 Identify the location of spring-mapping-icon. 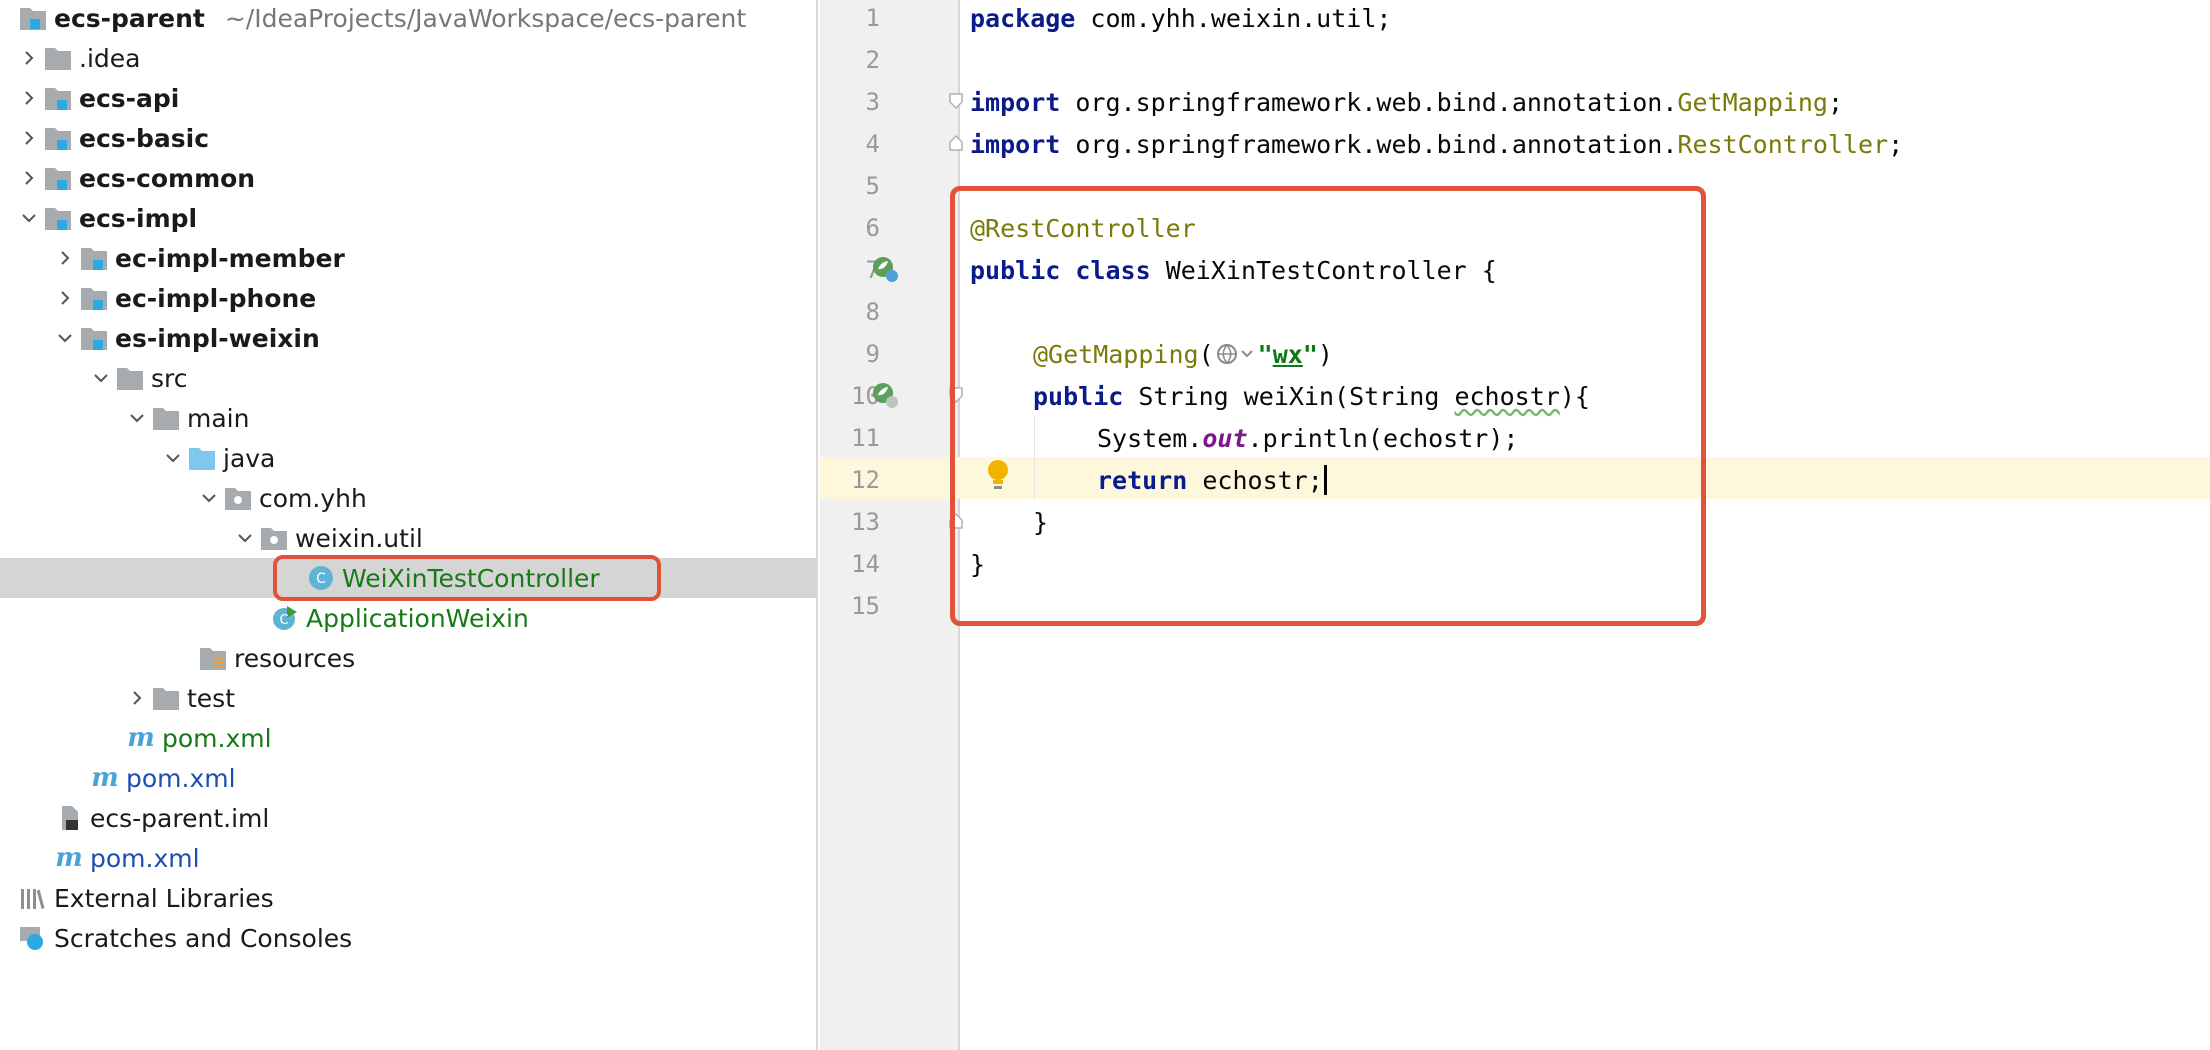
(885, 395).